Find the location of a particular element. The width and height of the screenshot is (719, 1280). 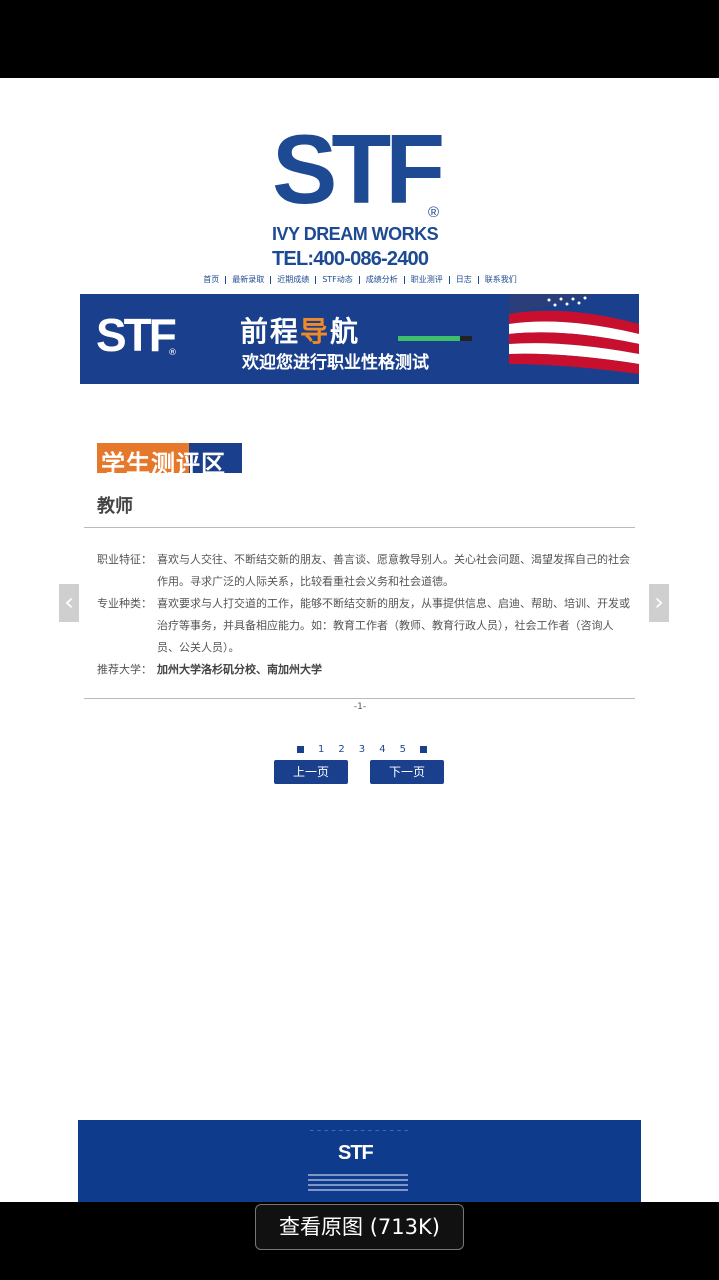

pagination: 1 2 3 4 5 is located at coordinates (362, 749).